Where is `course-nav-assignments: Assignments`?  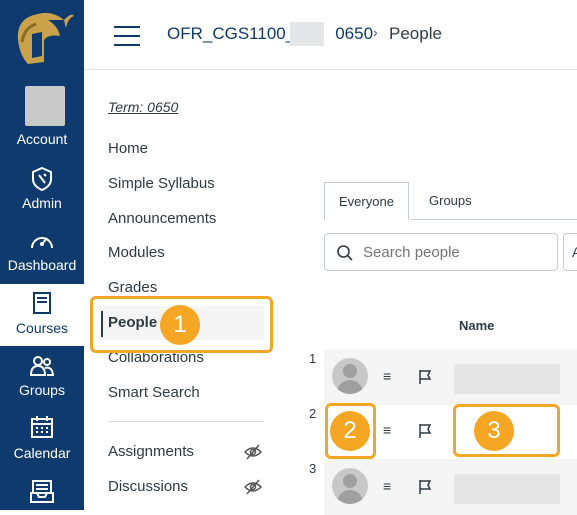 course-nav-assignments: Assignments is located at coordinates (151, 451).